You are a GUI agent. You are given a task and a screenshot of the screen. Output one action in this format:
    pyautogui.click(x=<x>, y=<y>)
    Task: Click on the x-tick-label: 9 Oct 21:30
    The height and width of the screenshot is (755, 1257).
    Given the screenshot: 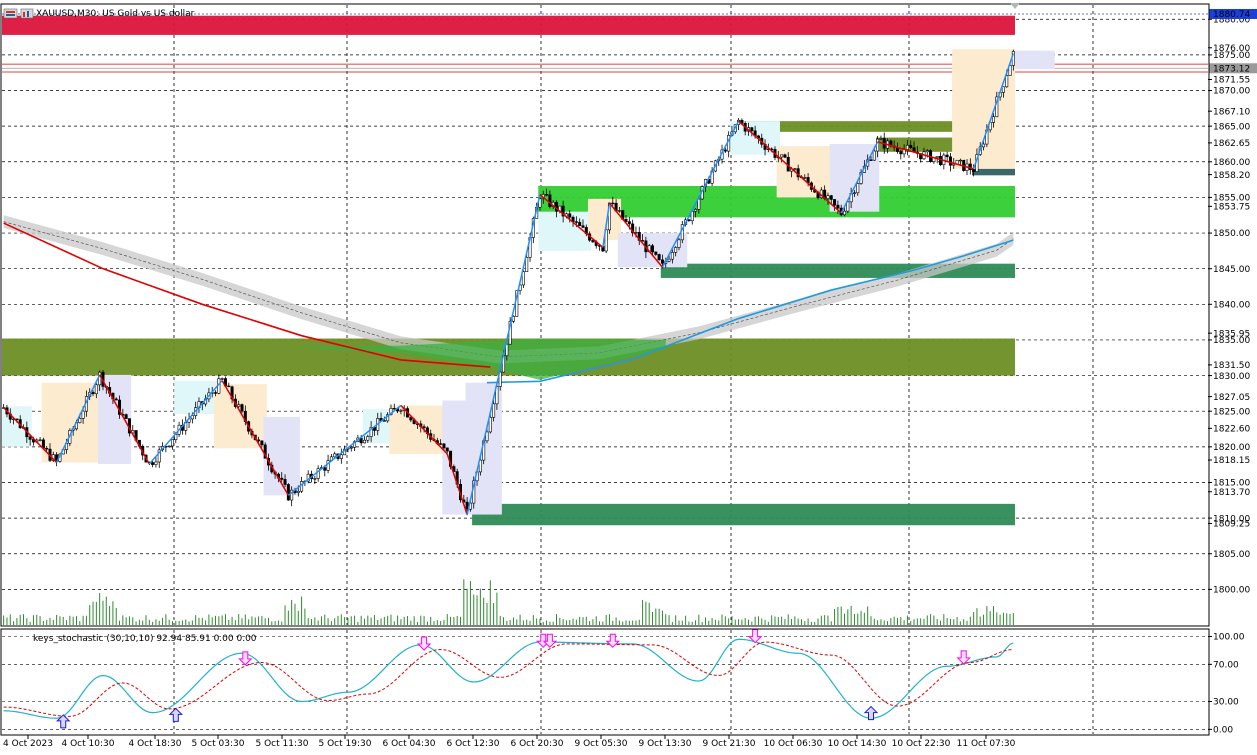 What is the action you would take?
    pyautogui.click(x=729, y=744)
    